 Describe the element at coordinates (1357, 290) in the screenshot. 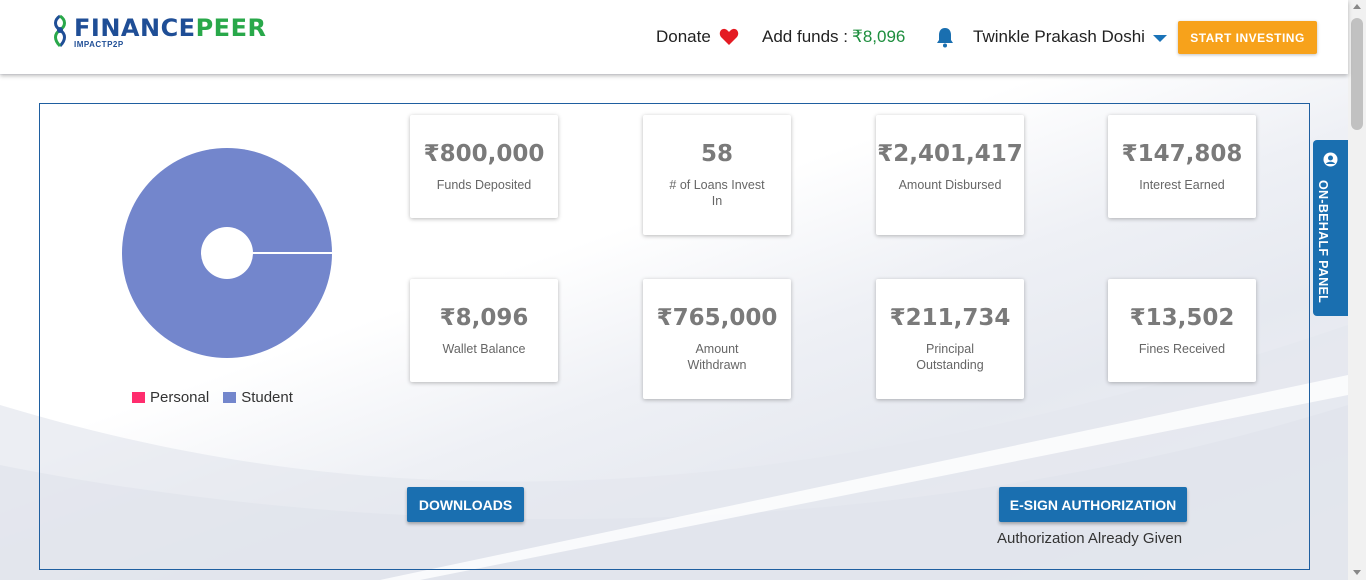

I see `page-scrollbar` at that location.